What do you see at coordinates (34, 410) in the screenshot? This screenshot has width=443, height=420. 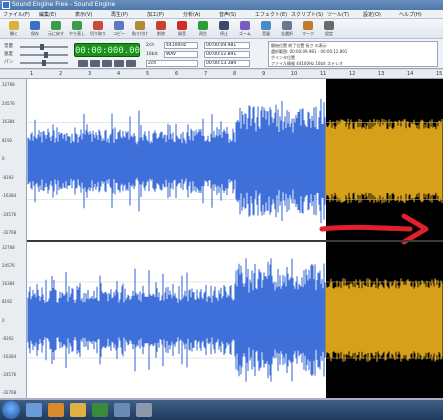 I see `explorer-icon` at bounding box center [34, 410].